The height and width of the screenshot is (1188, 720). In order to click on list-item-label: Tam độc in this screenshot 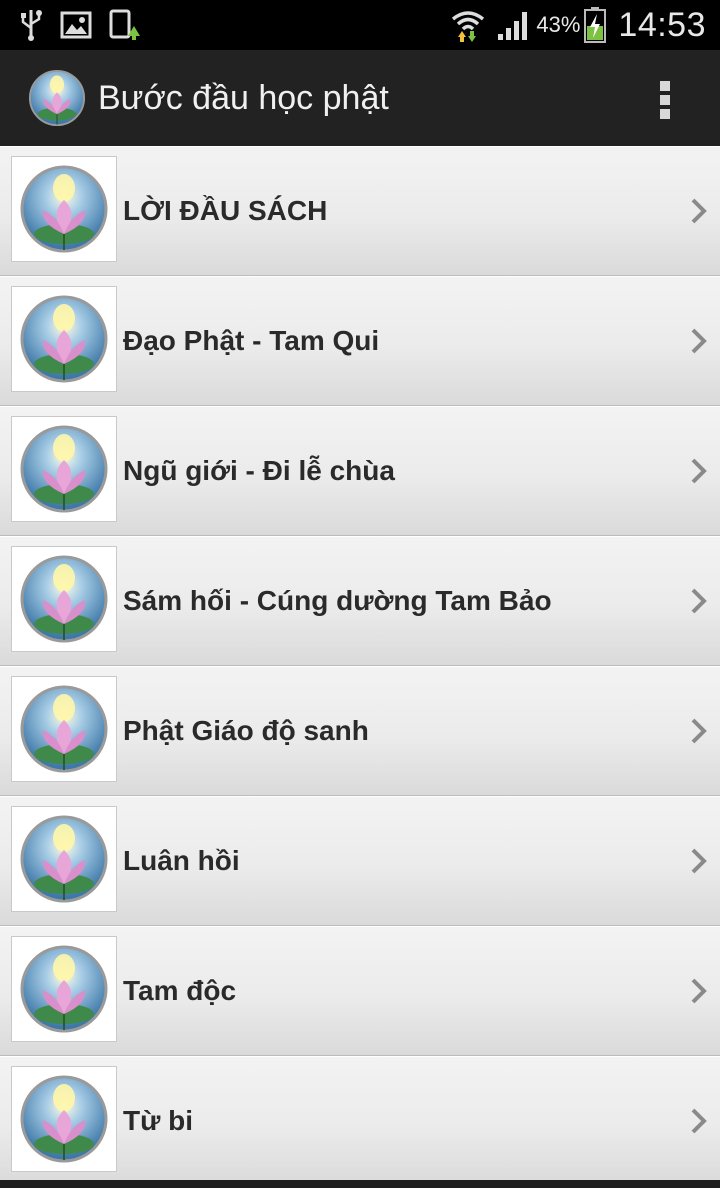, I will do `click(180, 990)`.